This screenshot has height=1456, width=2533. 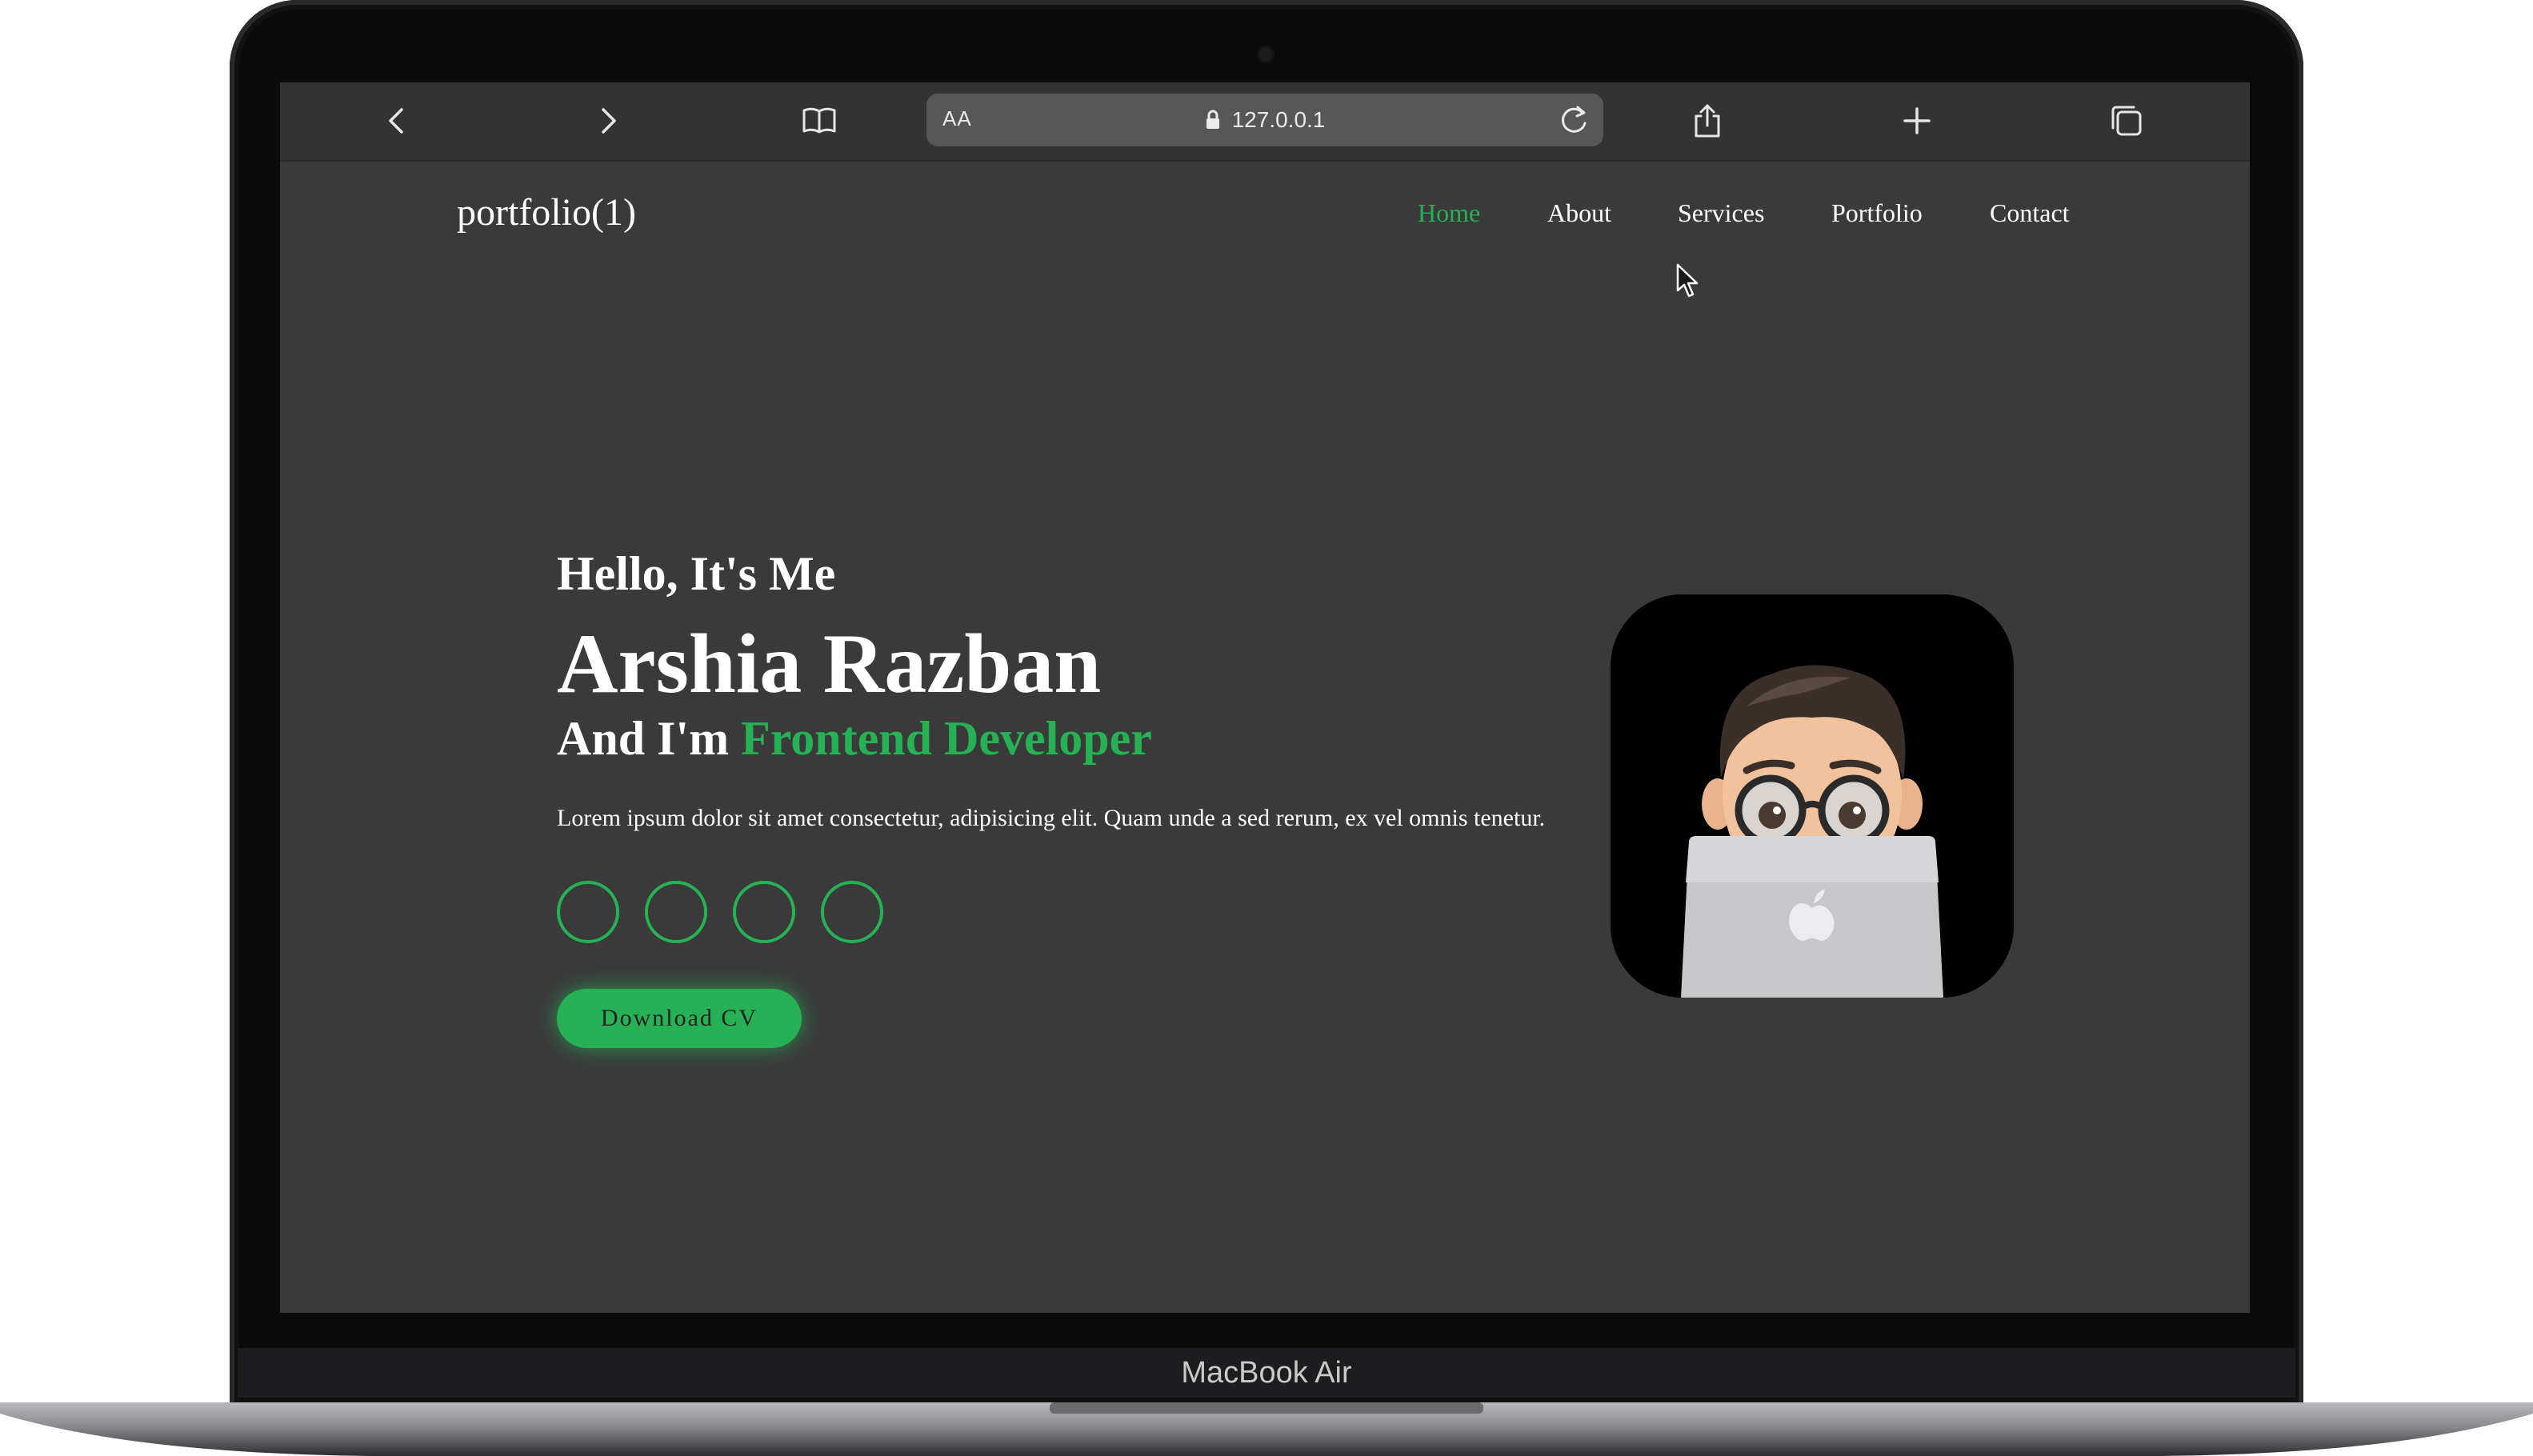 I want to click on nav-about: About, so click(x=1579, y=213).